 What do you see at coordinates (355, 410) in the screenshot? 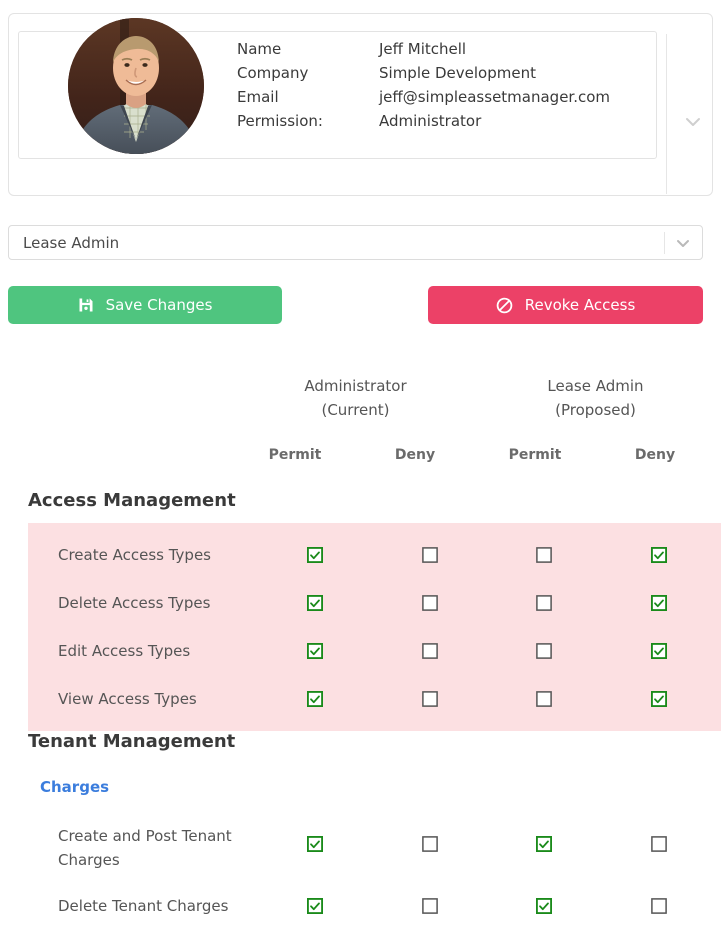
I see `column-group-current-subtitle: (Current)` at bounding box center [355, 410].